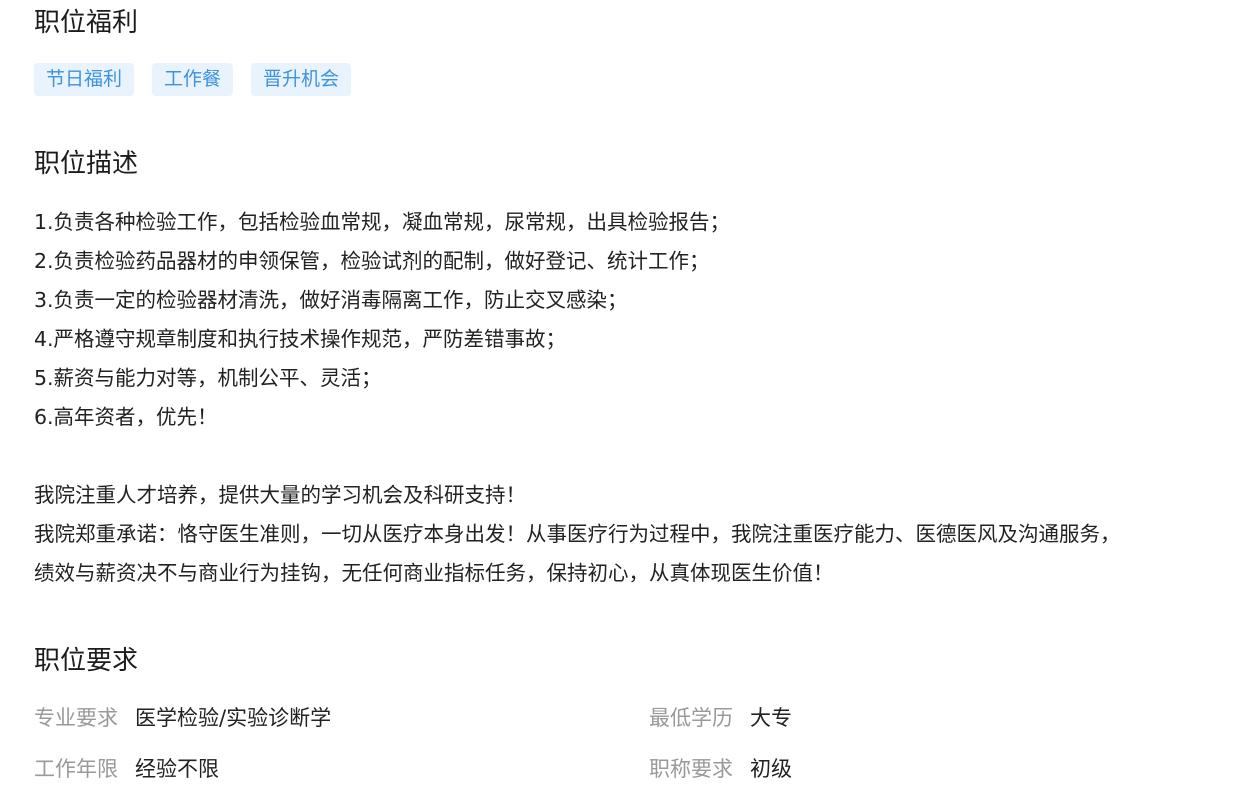  What do you see at coordinates (86, 164) in the screenshot?
I see `description-section-title: 职位描述` at bounding box center [86, 164].